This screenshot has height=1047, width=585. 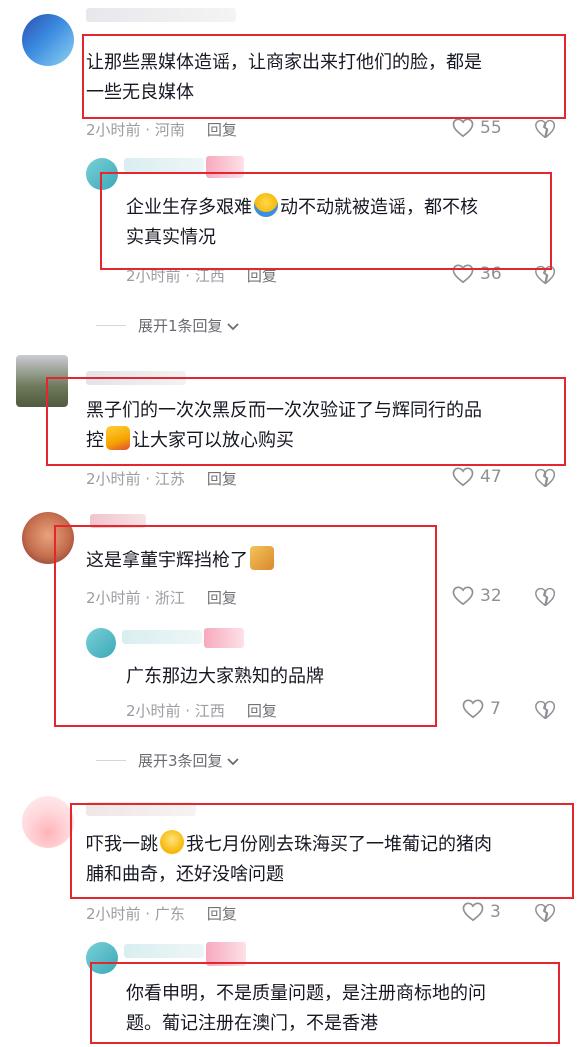 I want to click on like-count: 36, so click(x=491, y=274).